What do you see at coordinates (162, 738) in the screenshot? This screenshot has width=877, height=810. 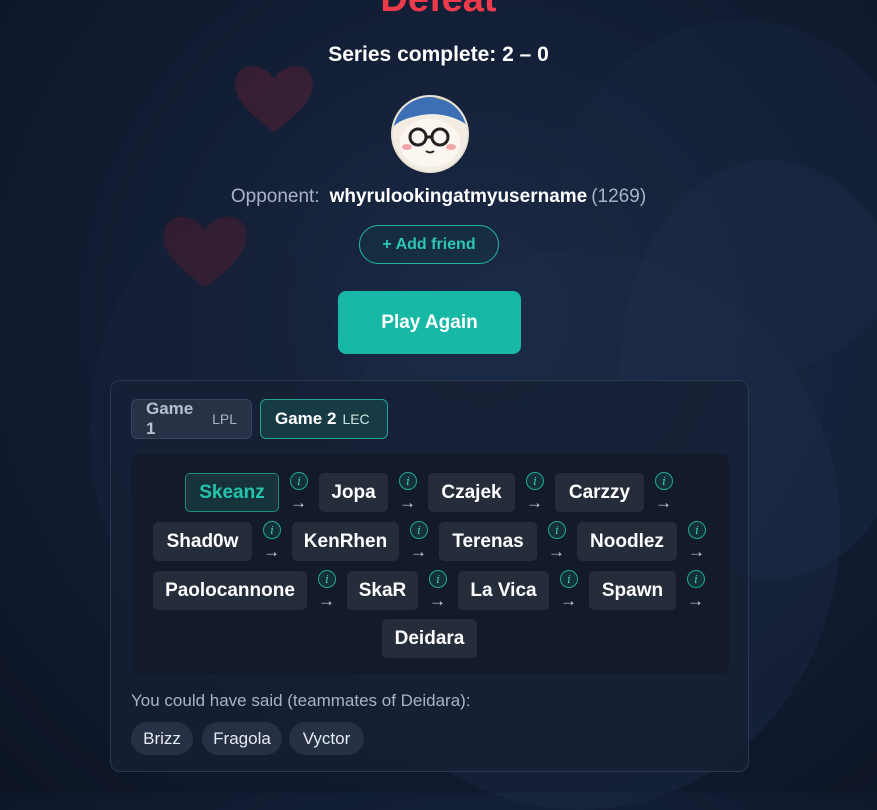 I see `suggestion-chip: Brizz` at bounding box center [162, 738].